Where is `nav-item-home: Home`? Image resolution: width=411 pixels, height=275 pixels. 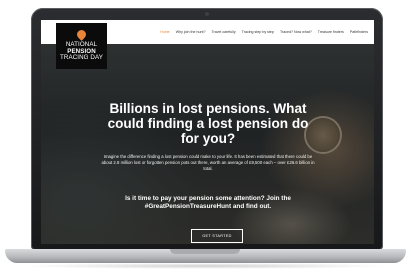
nav-item-home: Home is located at coordinates (165, 32).